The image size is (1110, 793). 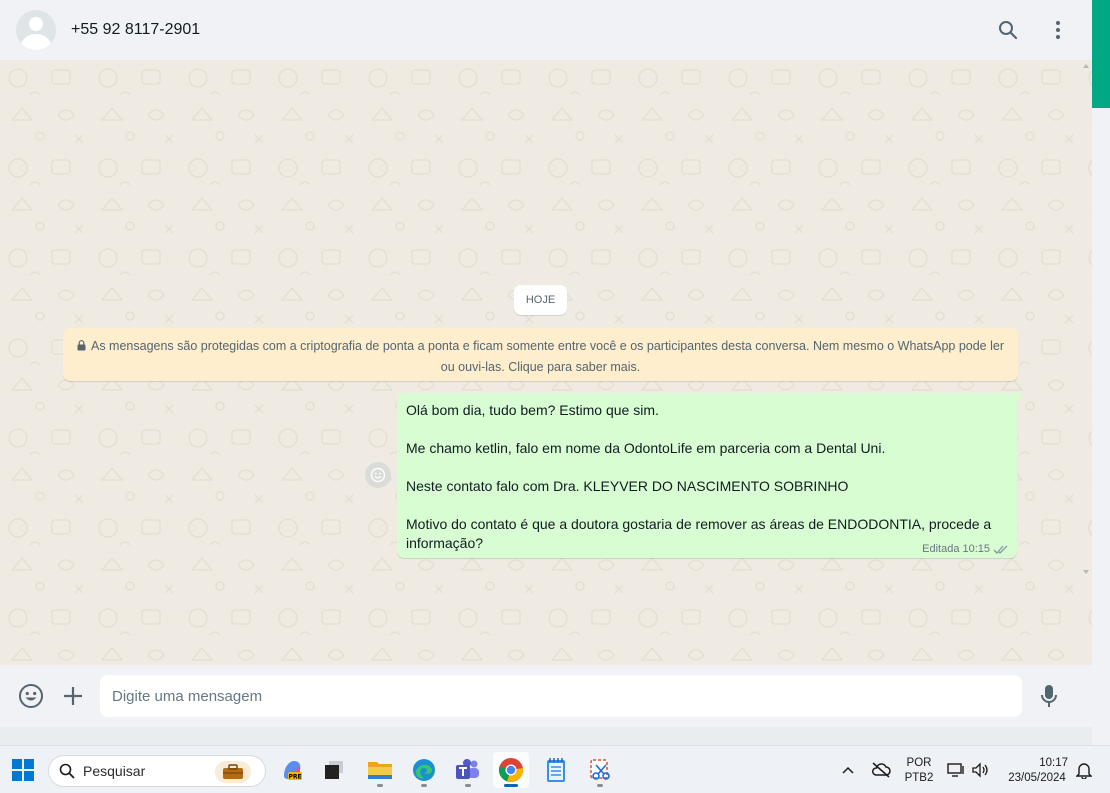 I want to click on windows-start-icon, so click(x=23, y=770).